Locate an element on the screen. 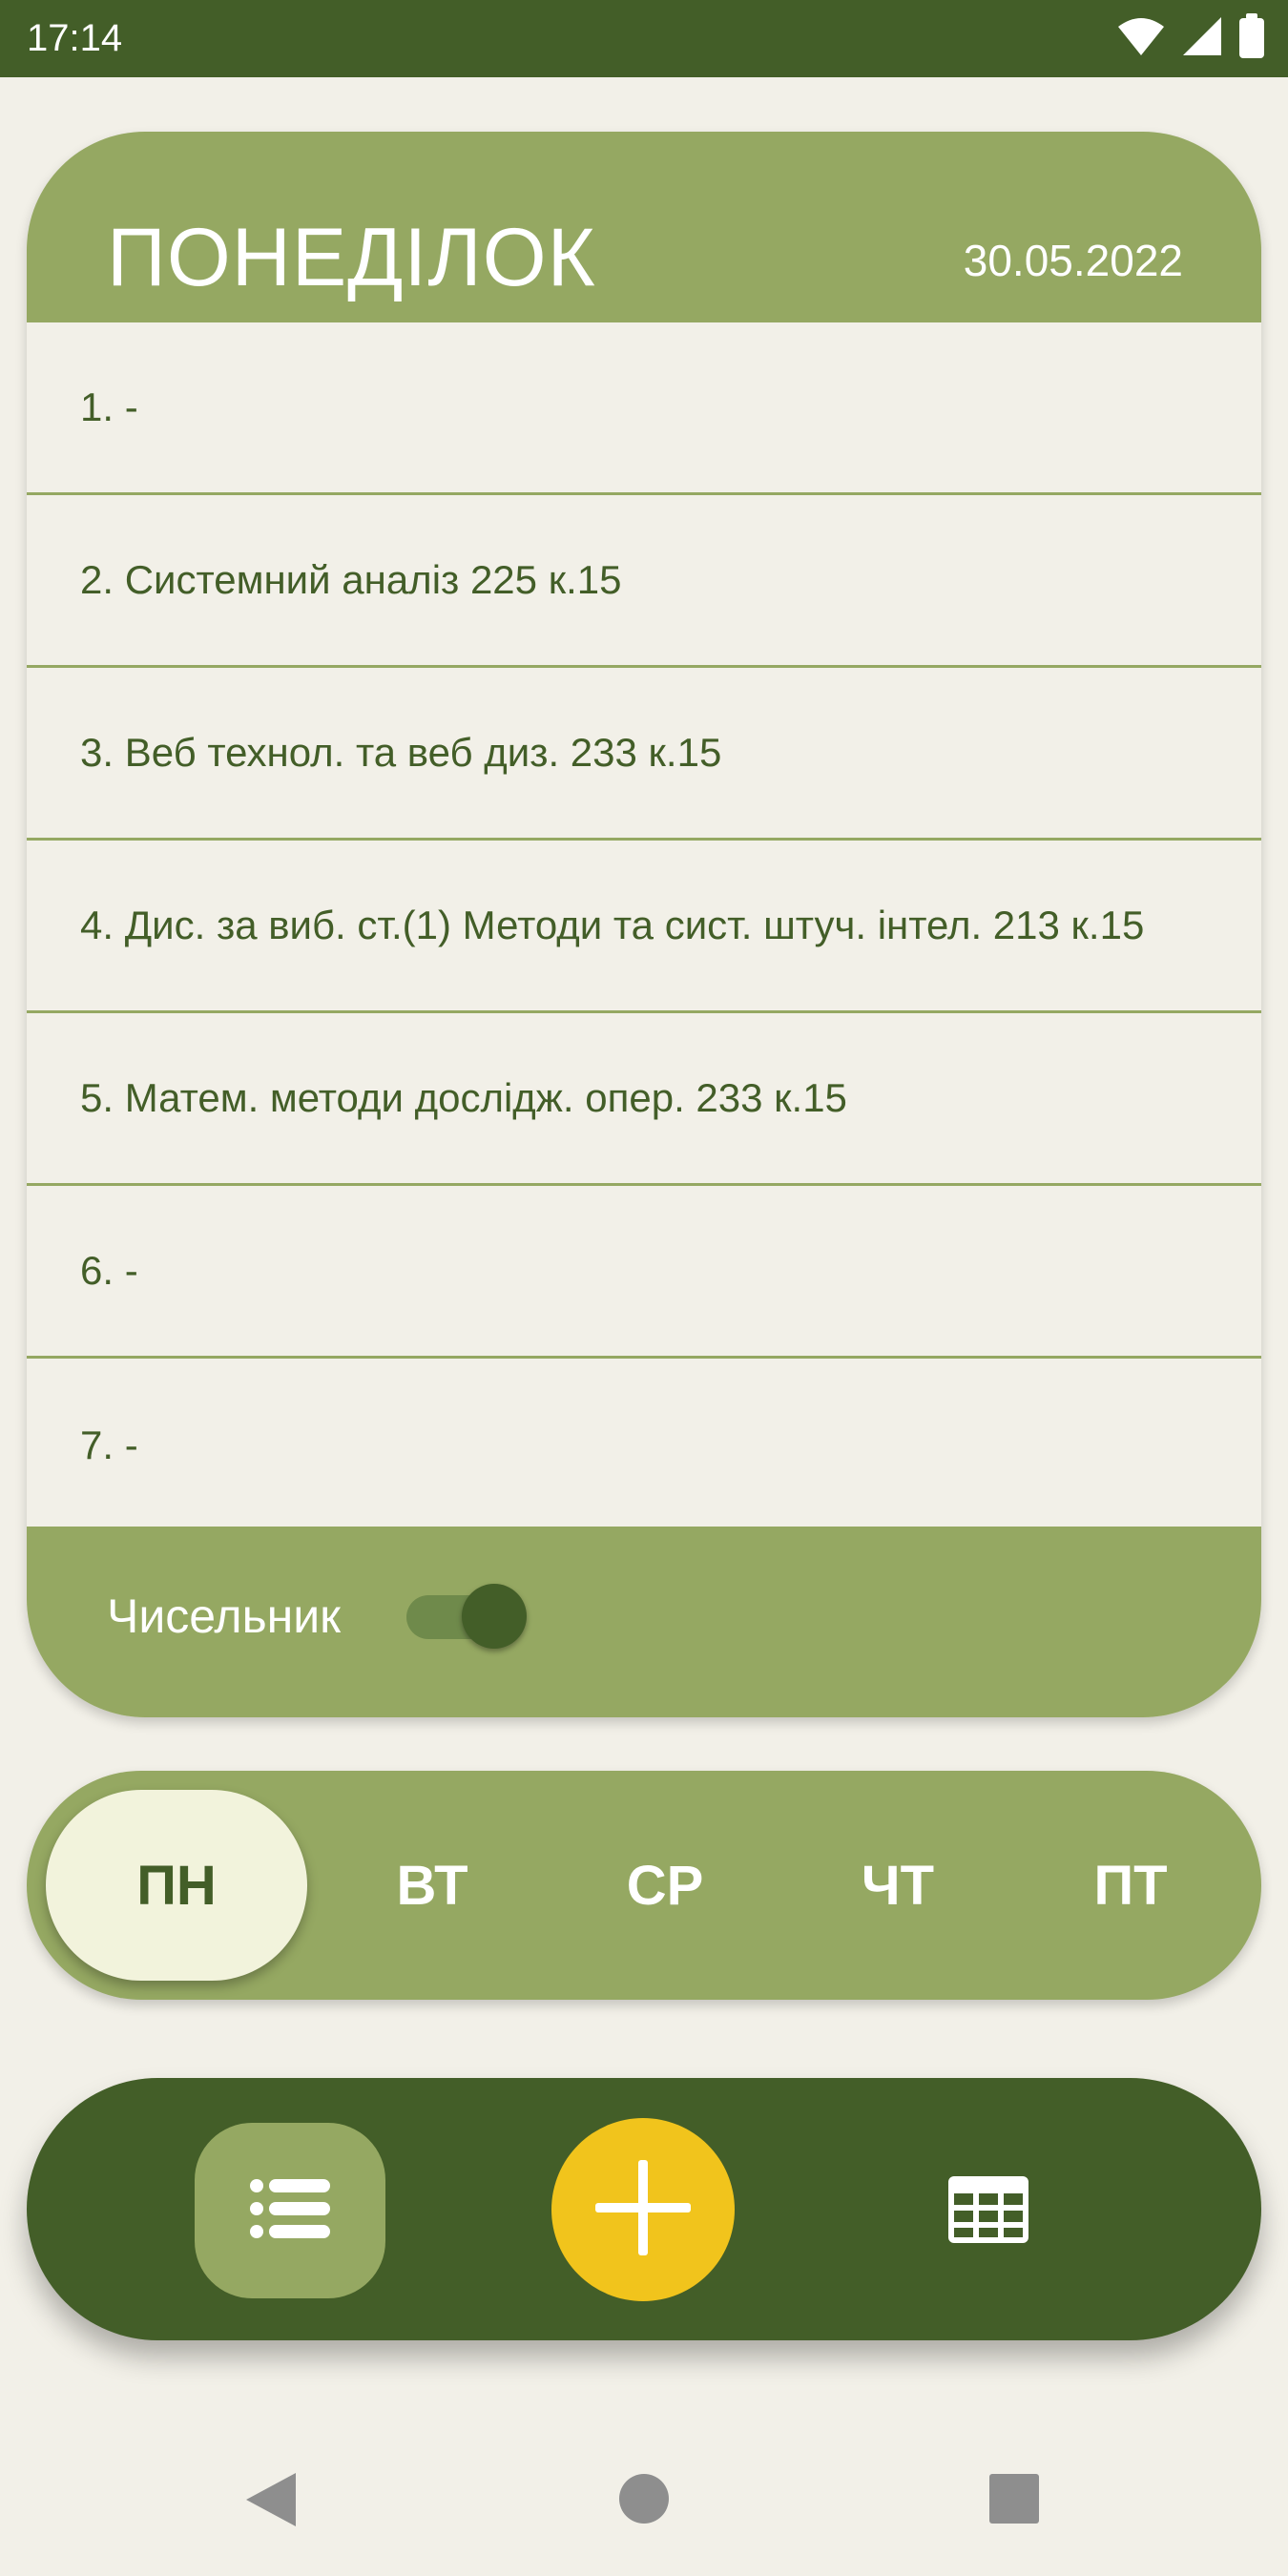  lesson-text: 6. - is located at coordinates (109, 1270).